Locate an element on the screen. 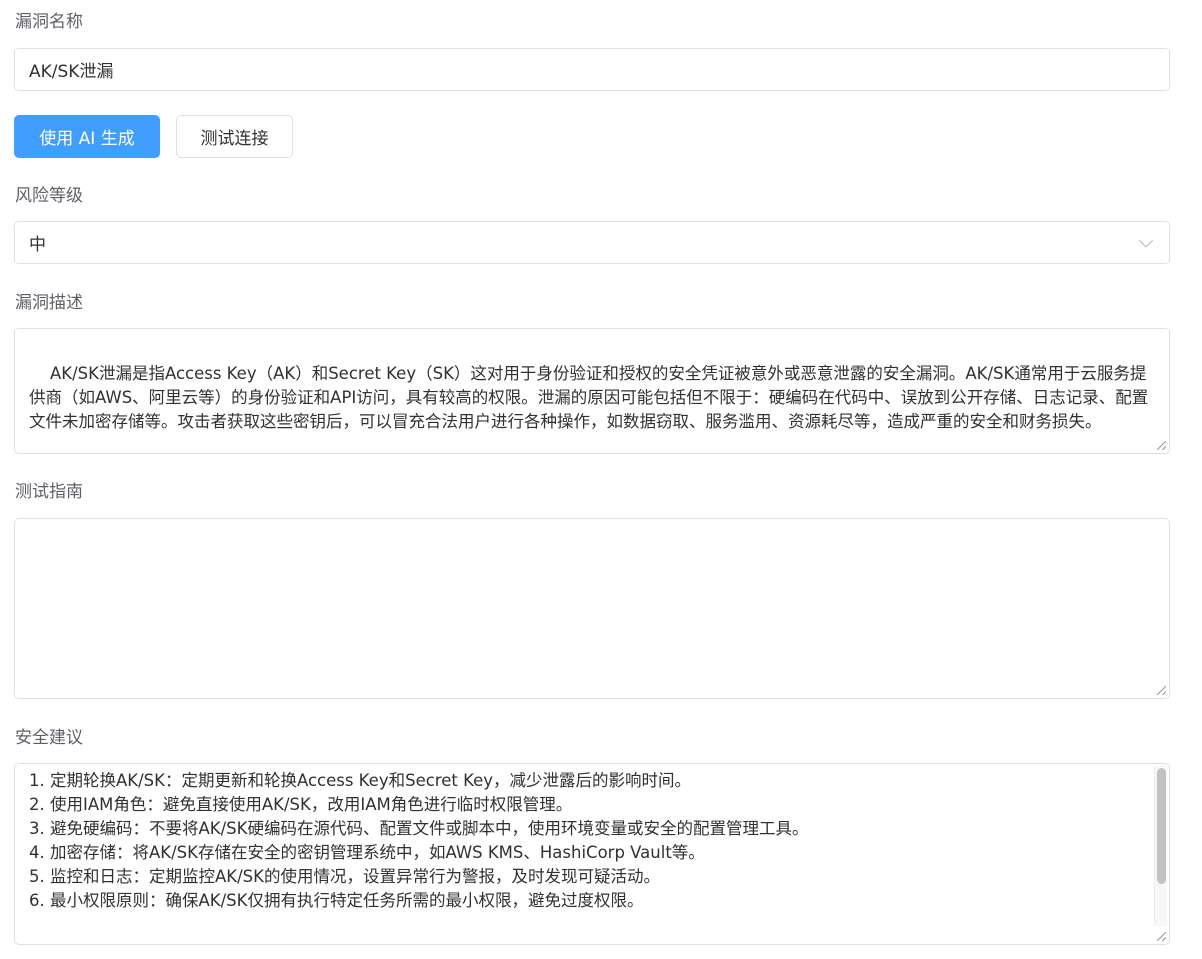 The image size is (1202, 959). ai-generate-button: 使用 AI 生成 is located at coordinates (87, 136).